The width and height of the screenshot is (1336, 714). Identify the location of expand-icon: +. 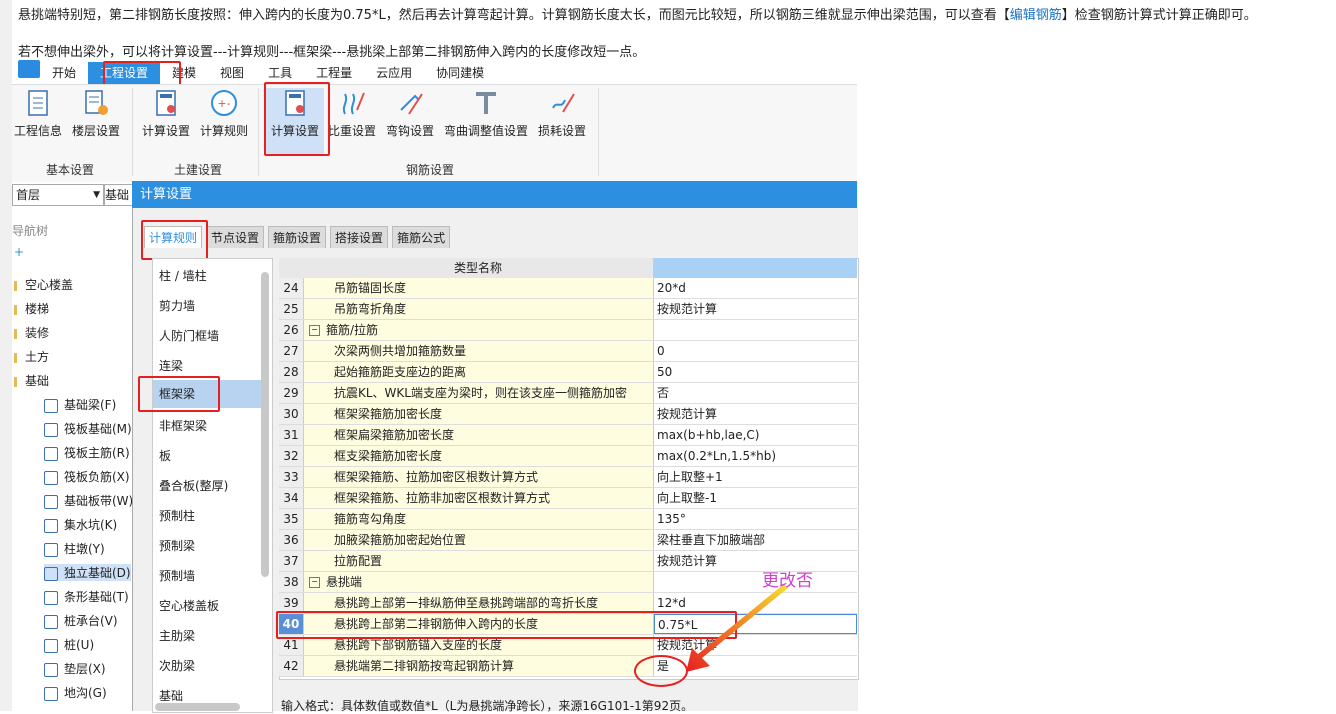
(19, 252).